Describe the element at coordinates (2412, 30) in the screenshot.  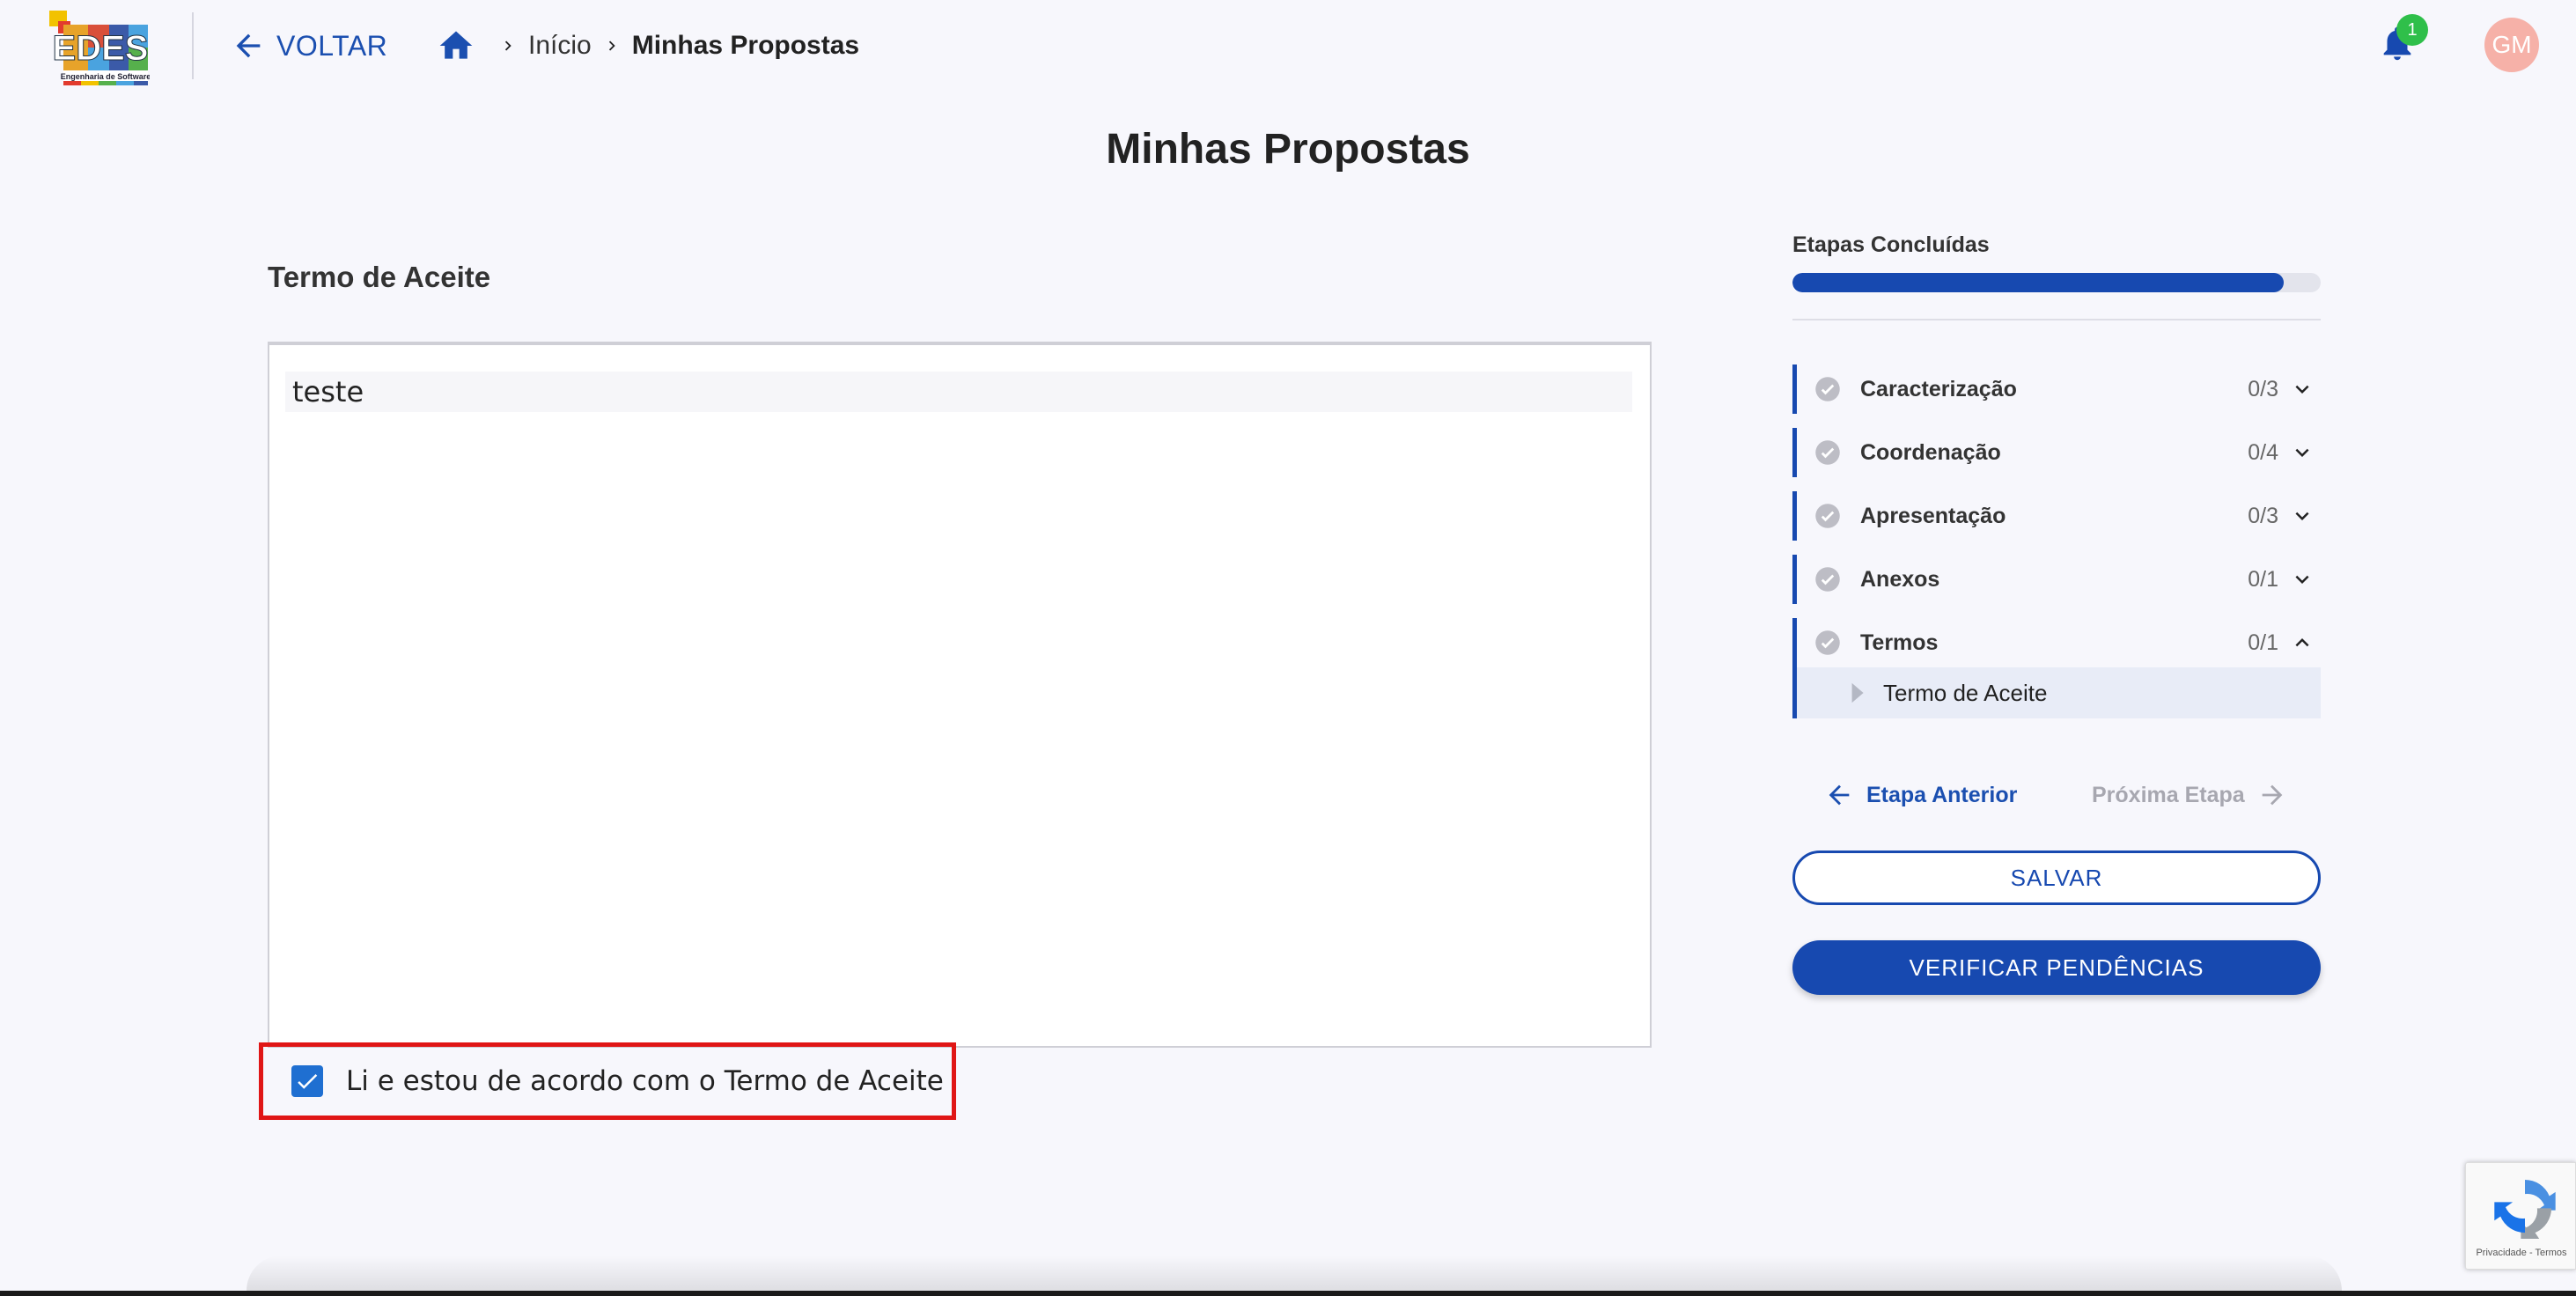
I see `notification-badge: 1` at that location.